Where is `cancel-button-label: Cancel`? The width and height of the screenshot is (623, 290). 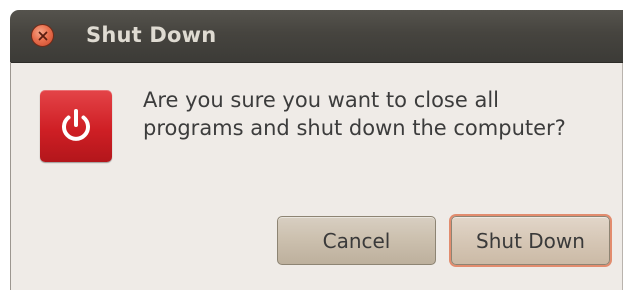
cancel-button-label: Cancel is located at coordinates (356, 240).